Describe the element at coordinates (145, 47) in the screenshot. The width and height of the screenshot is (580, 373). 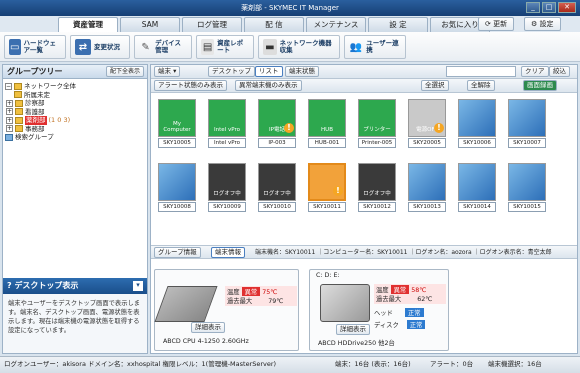
I see `device-icon: ✎` at that location.